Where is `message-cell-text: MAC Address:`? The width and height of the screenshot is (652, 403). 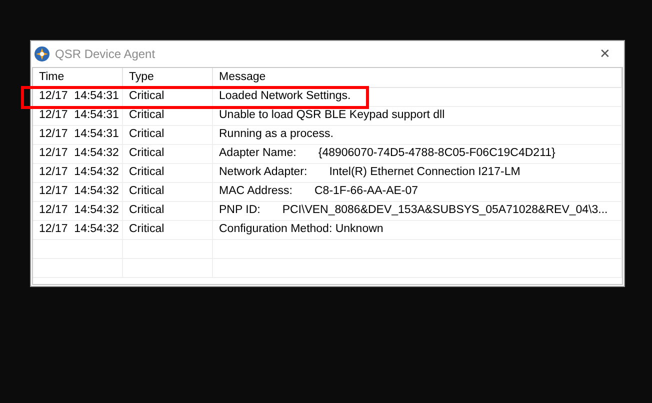 message-cell-text: MAC Address: is located at coordinates (255, 192).